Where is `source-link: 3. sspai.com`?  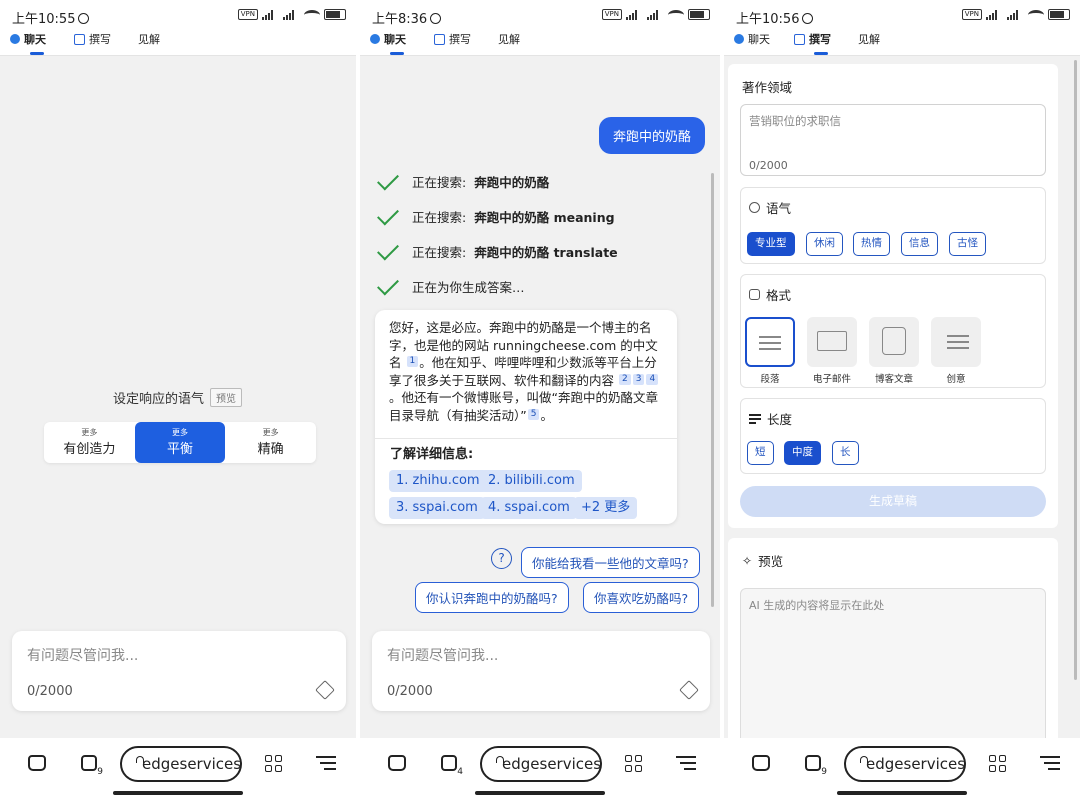
source-link: 3. sspai.com is located at coordinates (437, 508).